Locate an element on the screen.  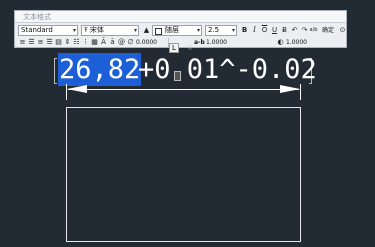
tracking-value: 1.0000 is located at coordinates (216, 42).